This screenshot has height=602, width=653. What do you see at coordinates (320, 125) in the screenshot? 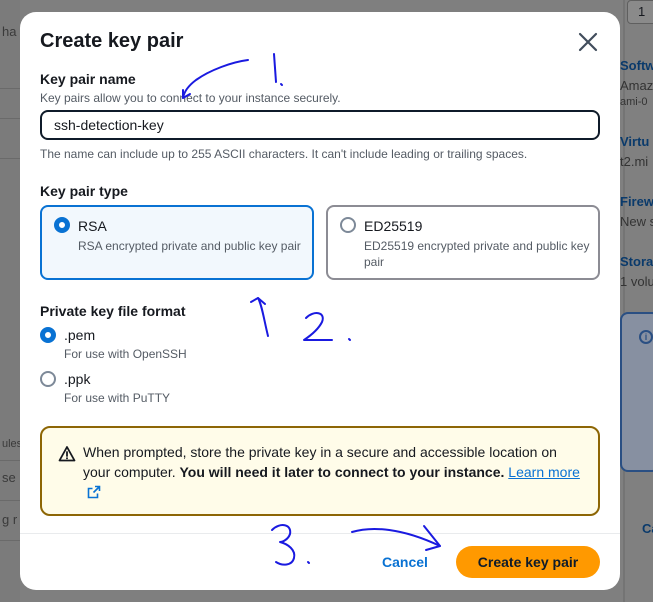
I see `key-pair-name-input` at bounding box center [320, 125].